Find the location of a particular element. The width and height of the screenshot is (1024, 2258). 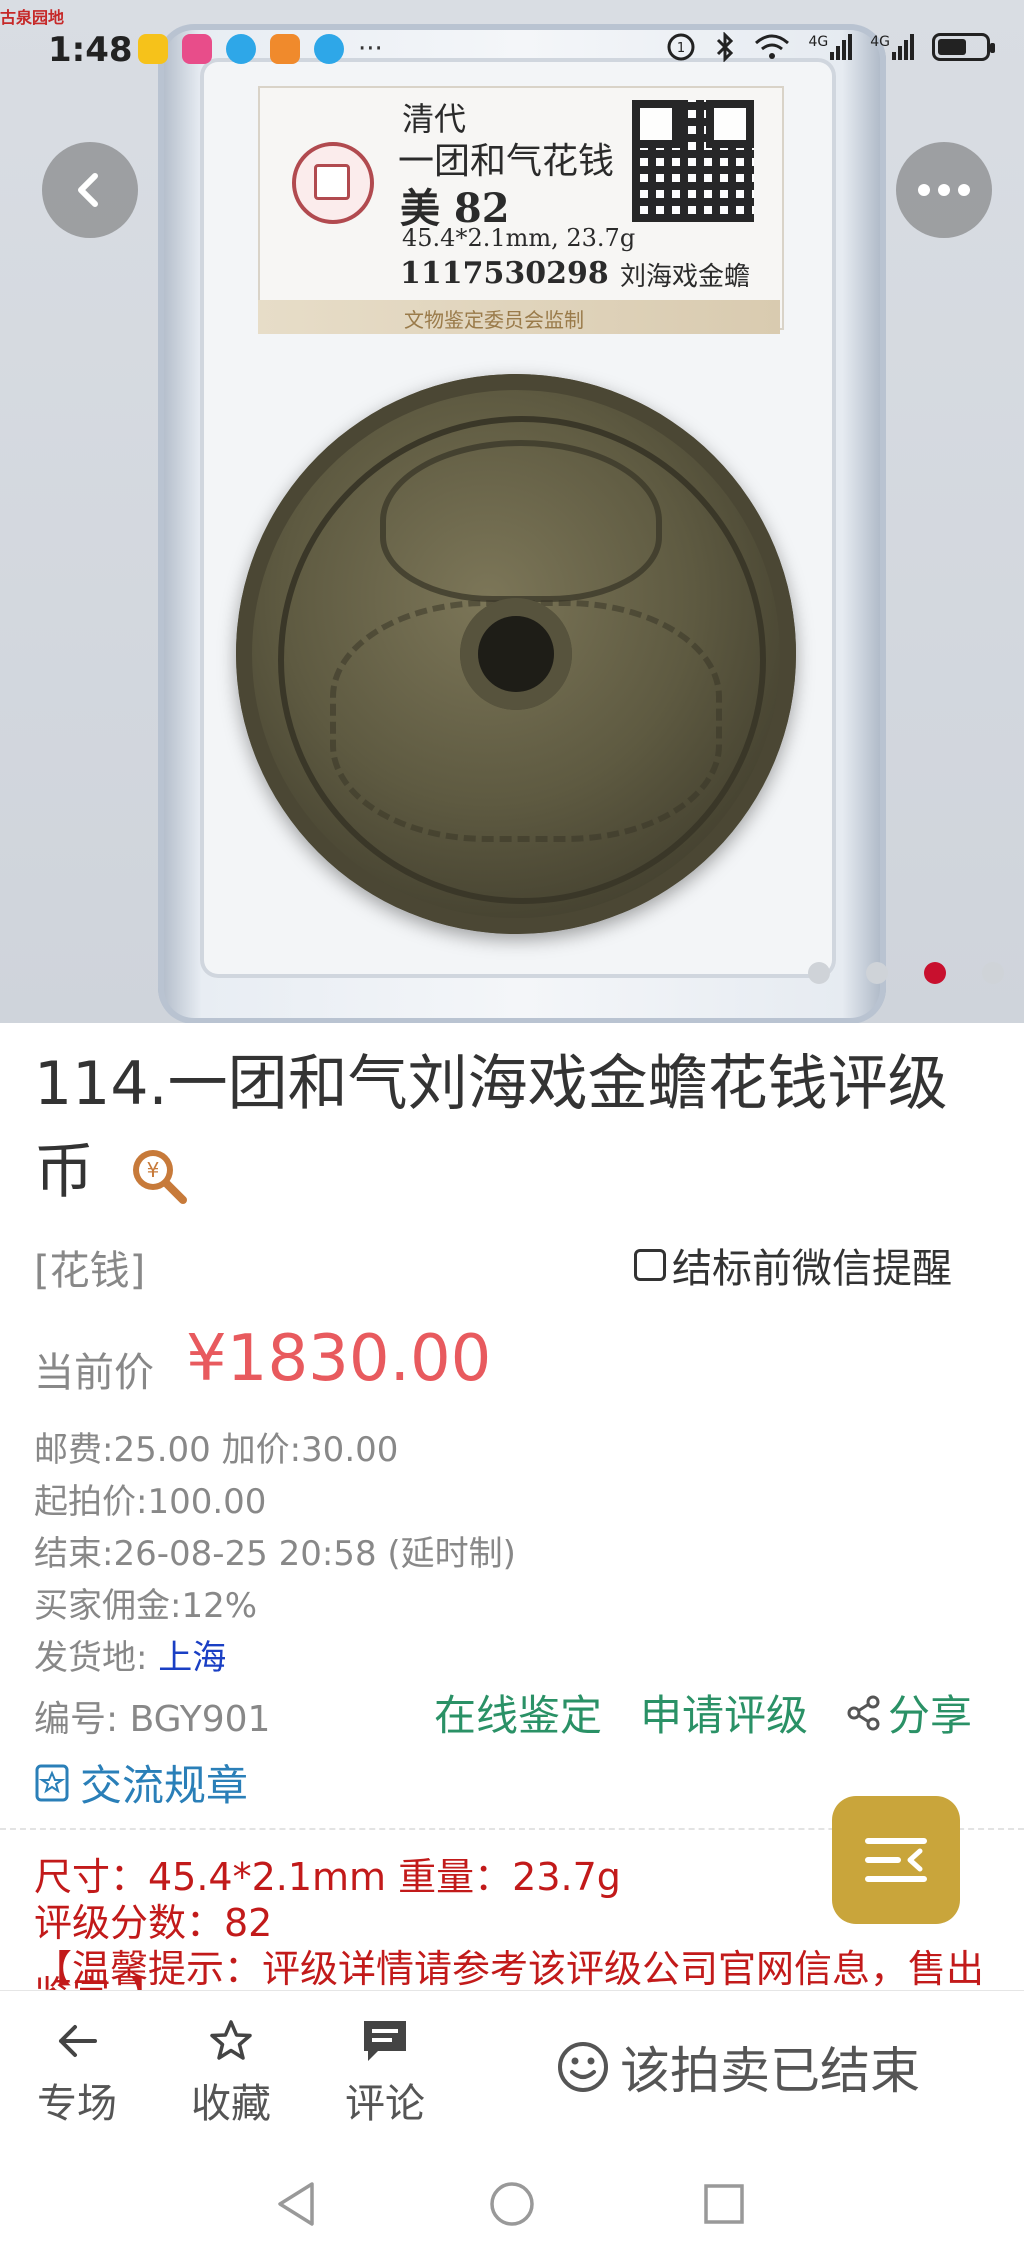

share-icon is located at coordinates (863, 1712).